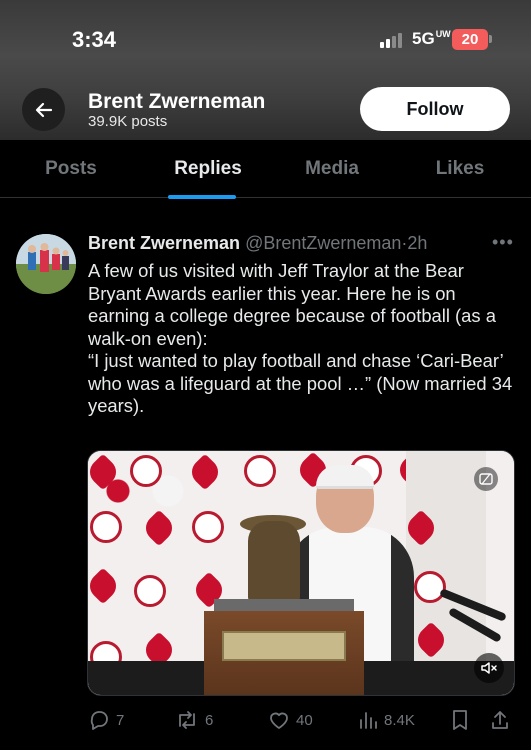 The height and width of the screenshot is (750, 531). Describe the element at coordinates (279, 720) in the screenshot. I see `heart-icon` at that location.